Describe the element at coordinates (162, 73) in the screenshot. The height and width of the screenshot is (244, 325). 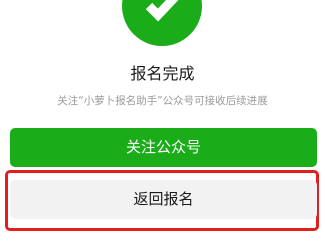
I see `result-title: 报名完成` at that location.